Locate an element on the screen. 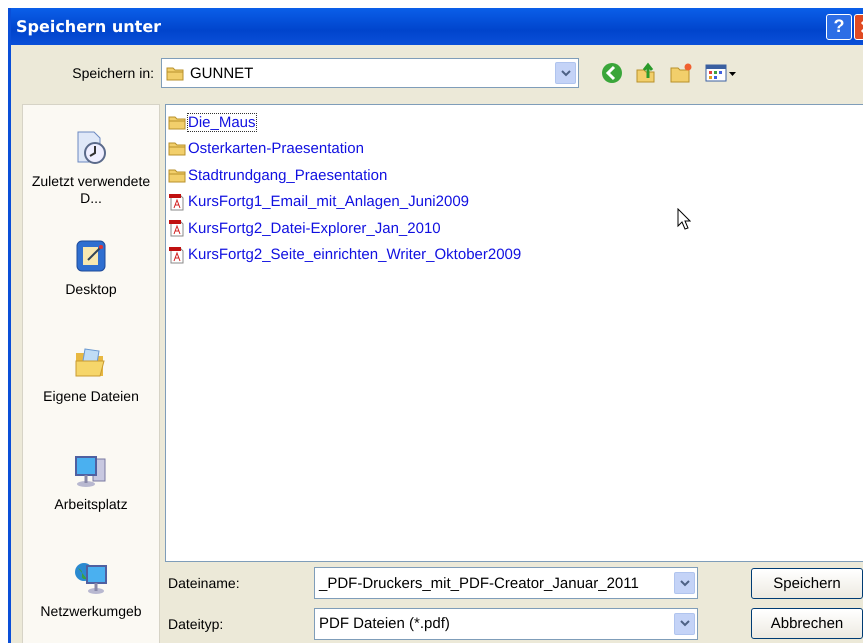  cancel-button: Abbrechen is located at coordinates (807, 624).